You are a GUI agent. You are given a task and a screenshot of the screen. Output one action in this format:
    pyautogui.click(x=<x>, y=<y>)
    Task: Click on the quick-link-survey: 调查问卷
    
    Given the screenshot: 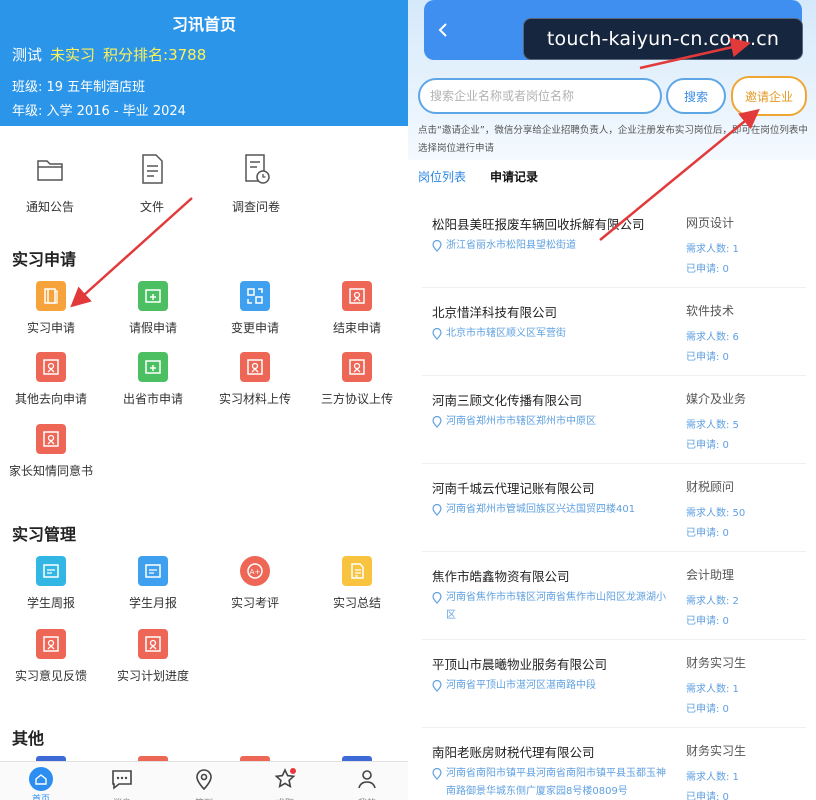 What is the action you would take?
    pyautogui.click(x=256, y=183)
    